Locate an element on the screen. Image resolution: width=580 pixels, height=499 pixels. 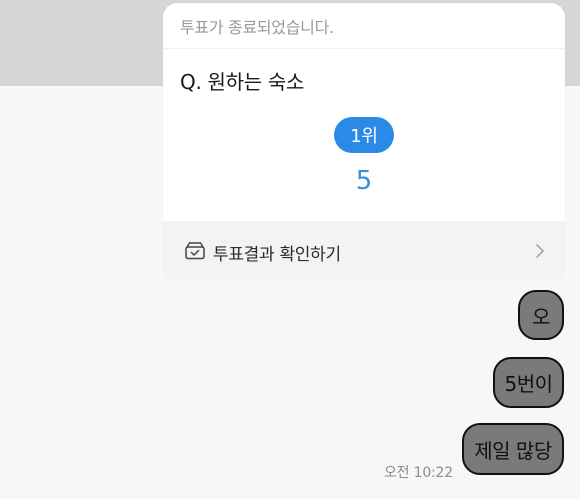
ballot-box-check-icon is located at coordinates (195, 251).